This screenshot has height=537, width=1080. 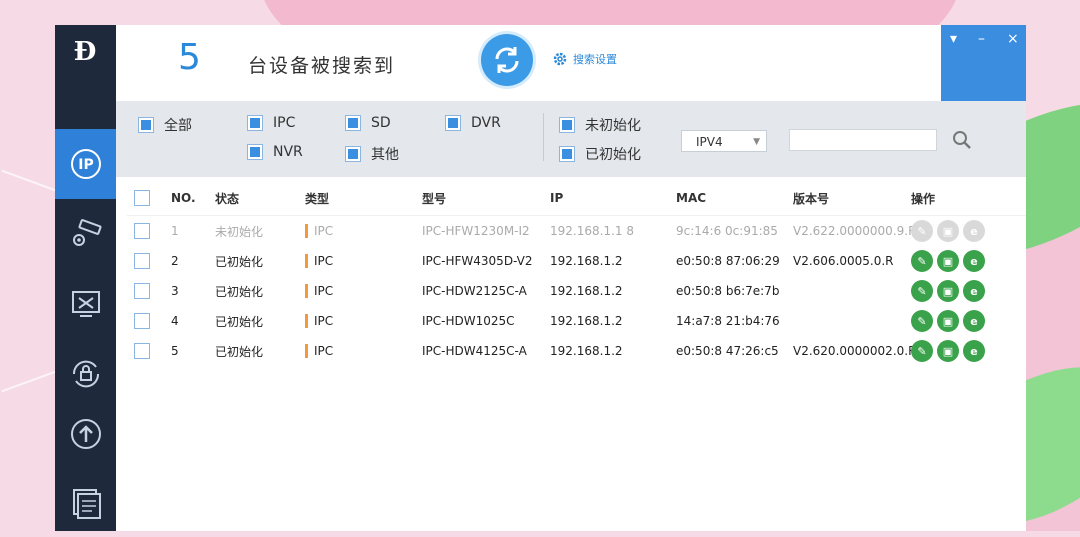 I want to click on col-ip: IP, so click(x=613, y=198).